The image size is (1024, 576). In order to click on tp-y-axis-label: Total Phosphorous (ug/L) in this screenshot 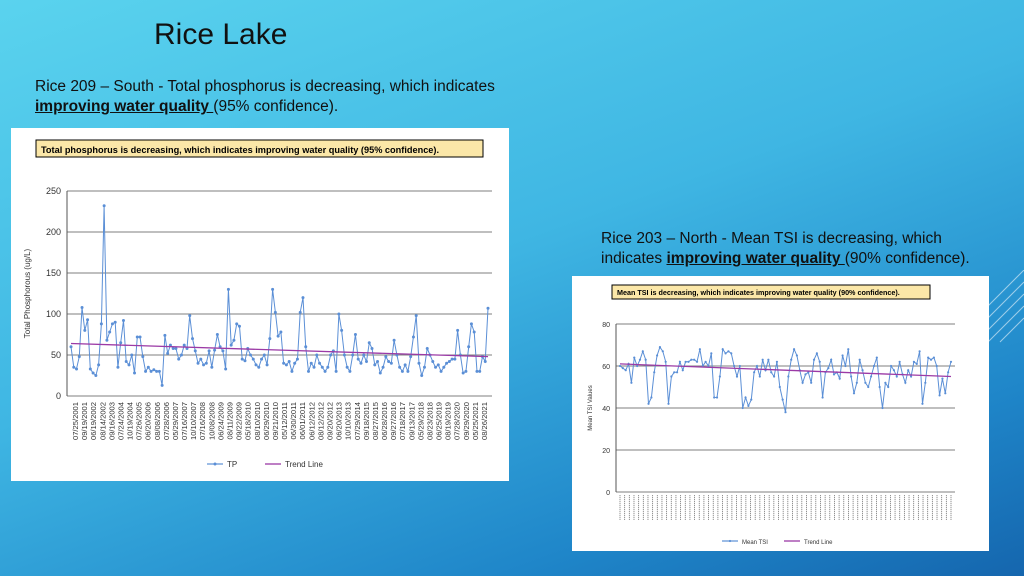, I will do `click(27, 293)`.